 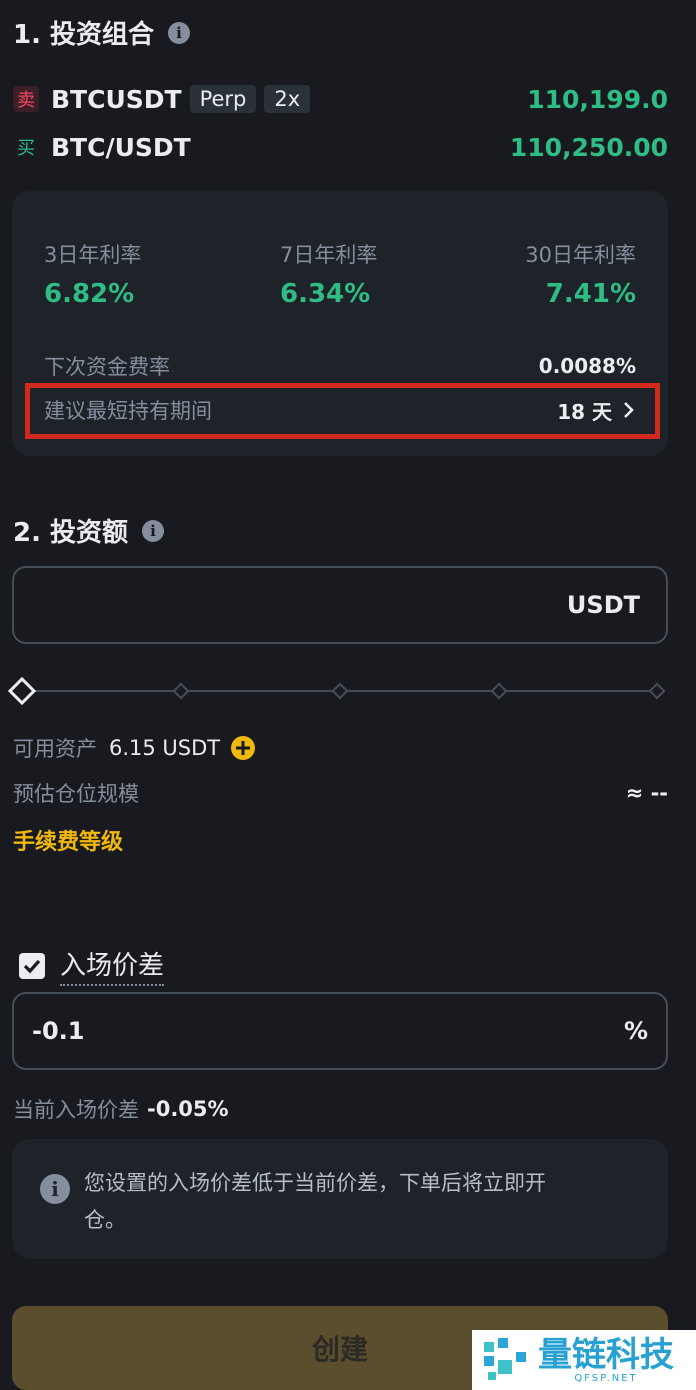 What do you see at coordinates (22, 691) in the screenshot?
I see `slider-handle` at bounding box center [22, 691].